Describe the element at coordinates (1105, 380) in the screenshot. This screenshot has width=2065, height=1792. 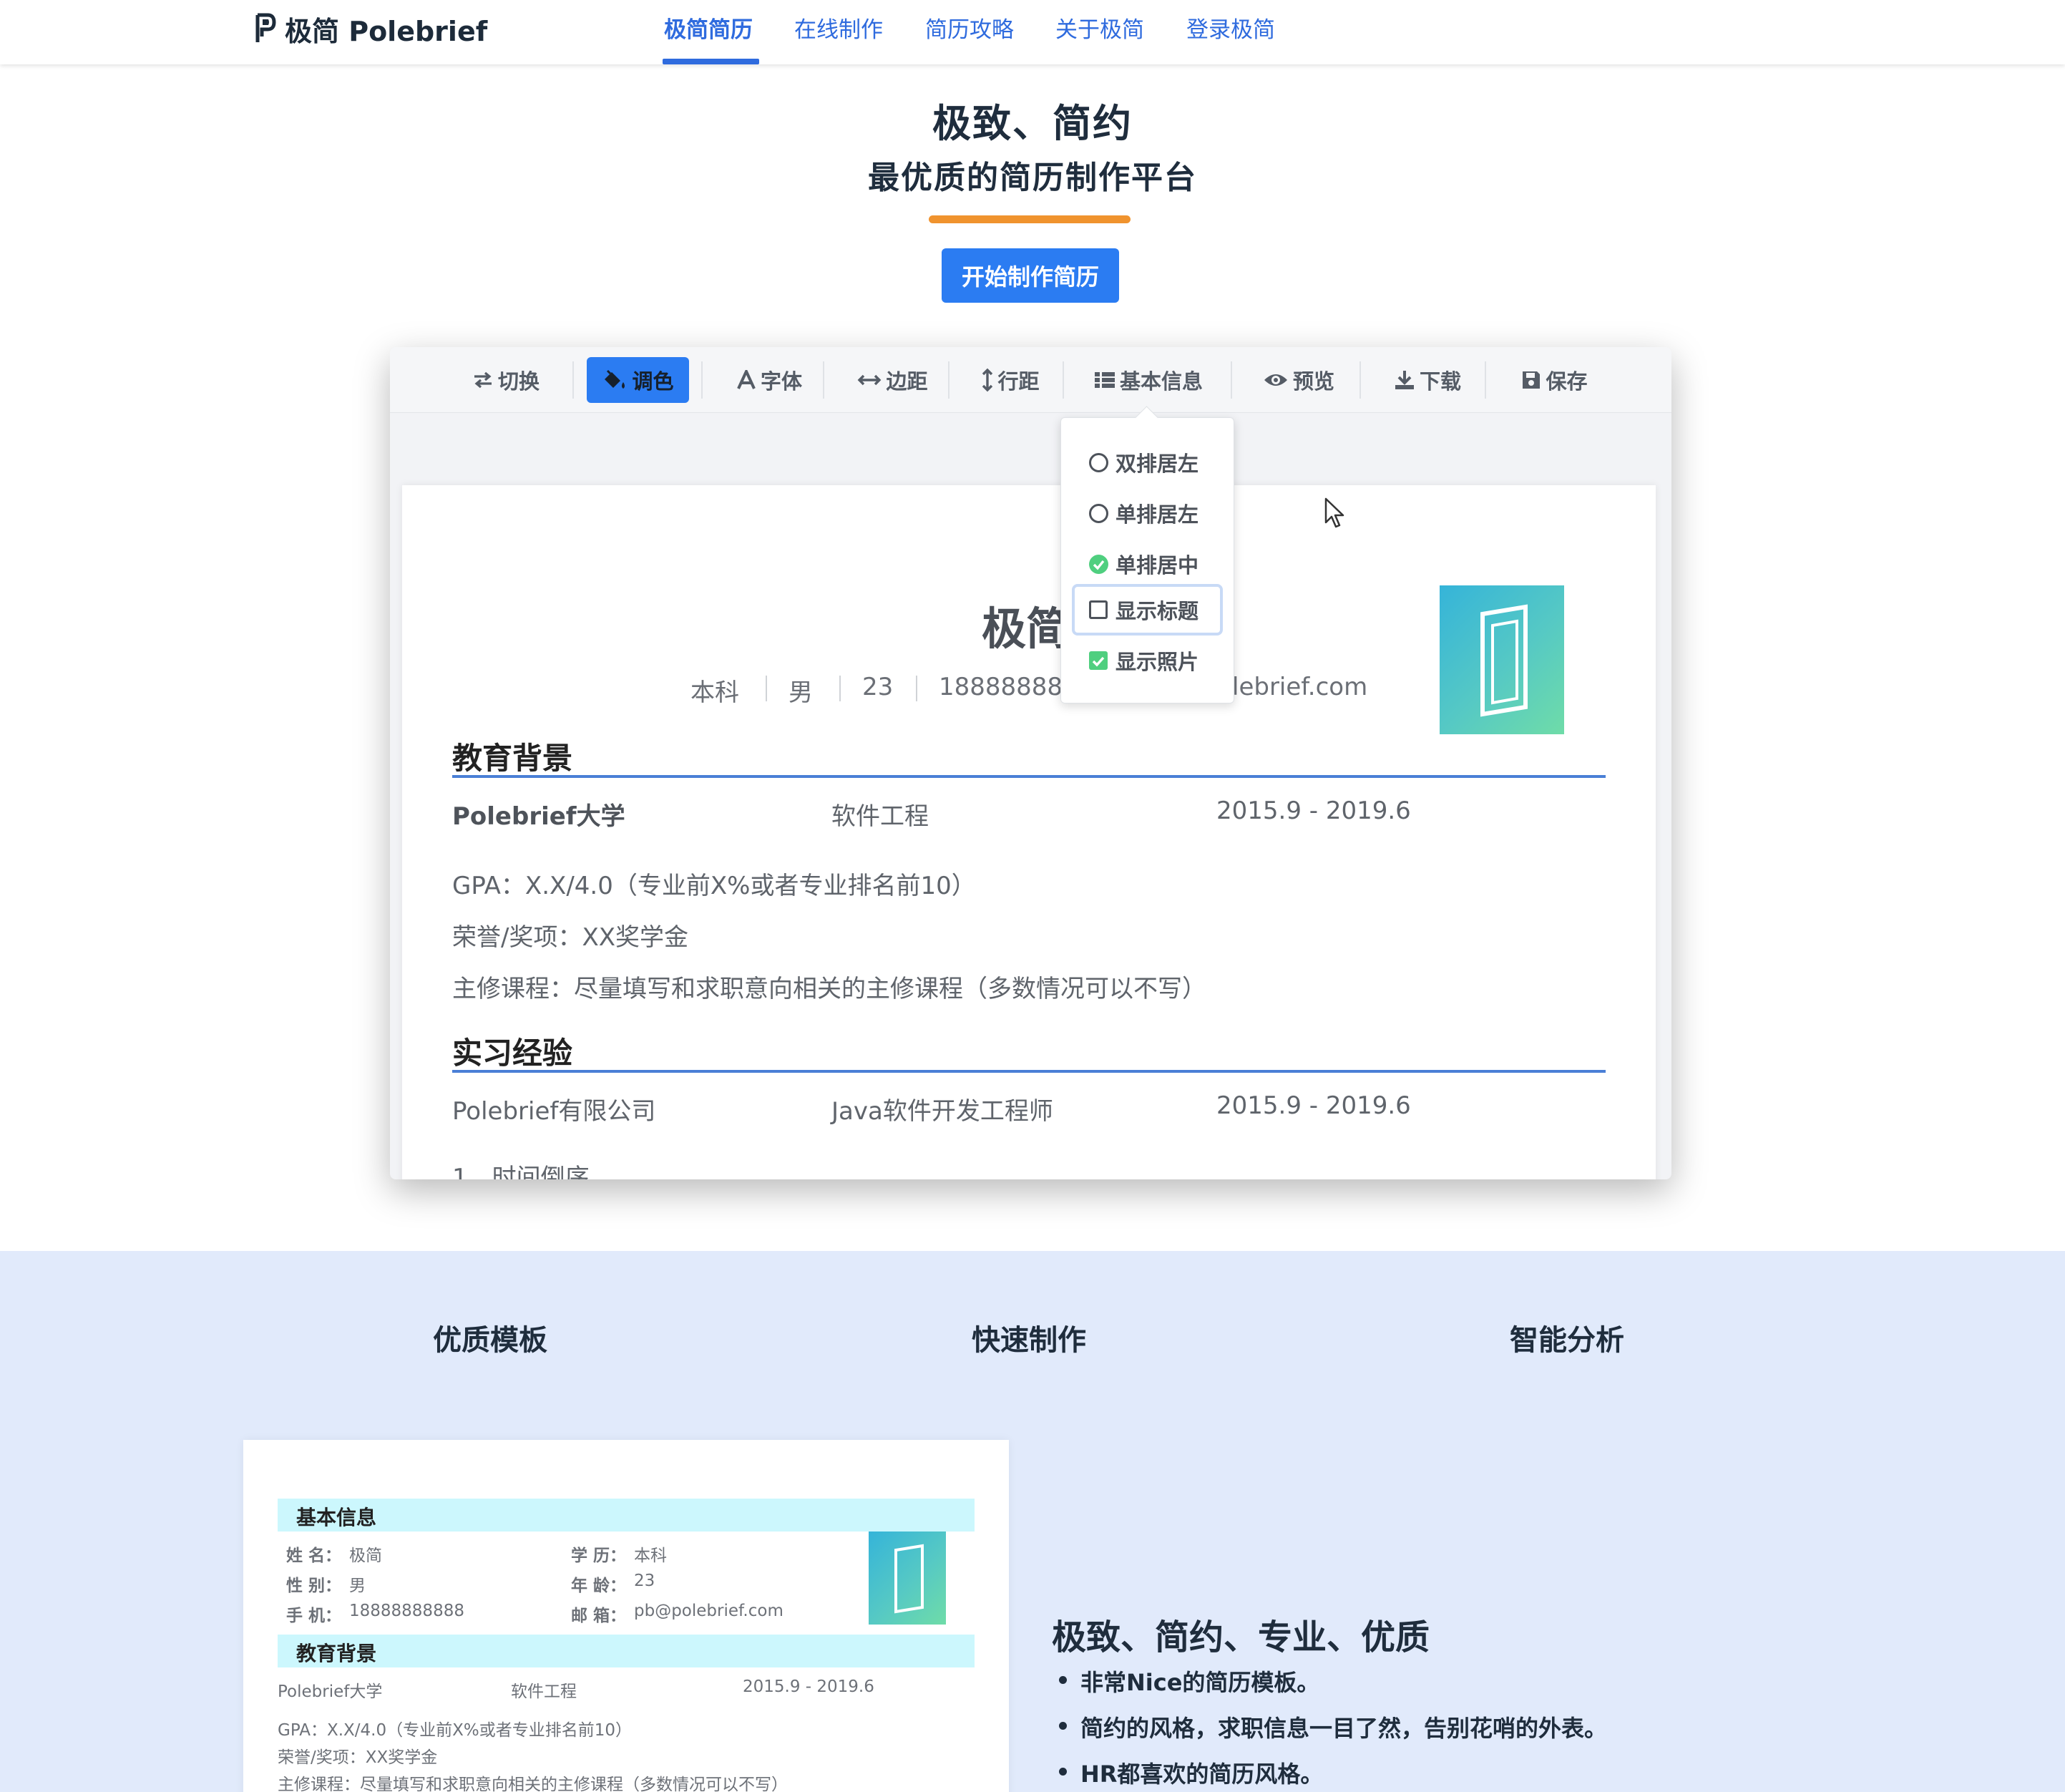
I see `list-icon` at that location.